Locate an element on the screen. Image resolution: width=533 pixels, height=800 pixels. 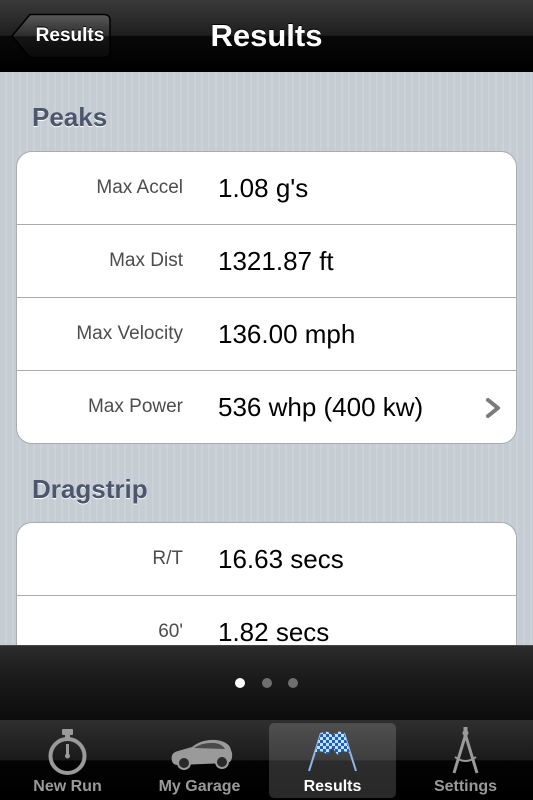
row-max-power: Max Power 536 whp (400 kw) is located at coordinates (266, 407).